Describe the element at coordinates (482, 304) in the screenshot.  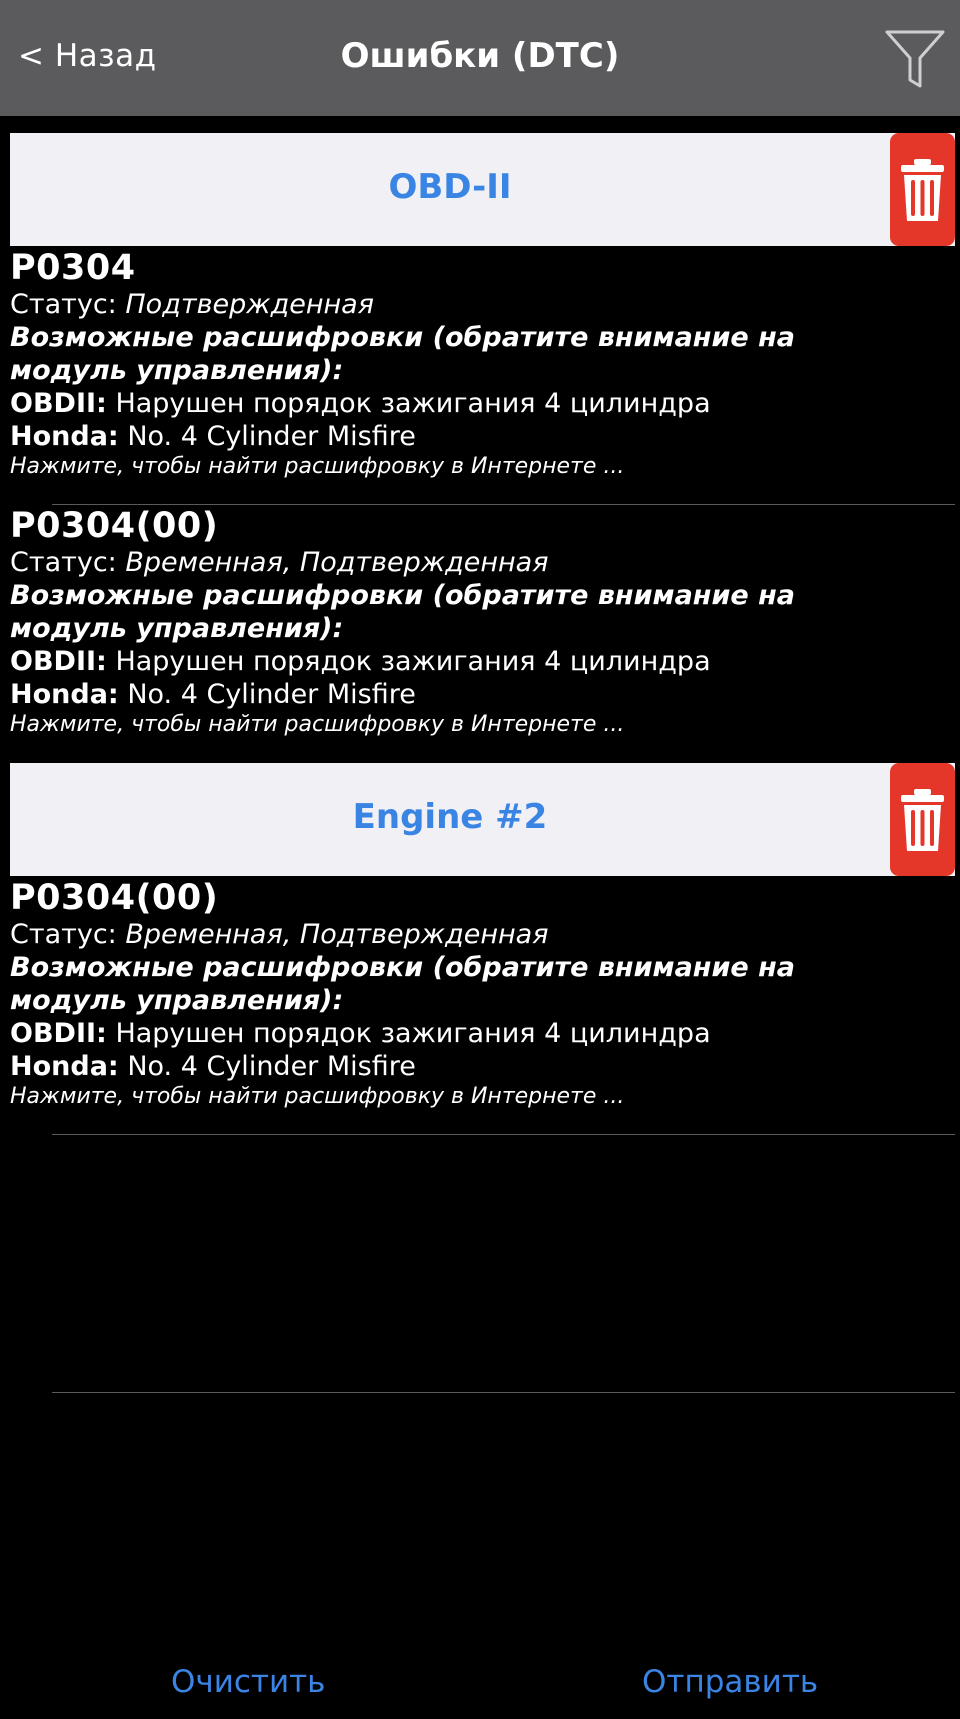
I see `dtc-status: Статус: Подтвержденная` at that location.